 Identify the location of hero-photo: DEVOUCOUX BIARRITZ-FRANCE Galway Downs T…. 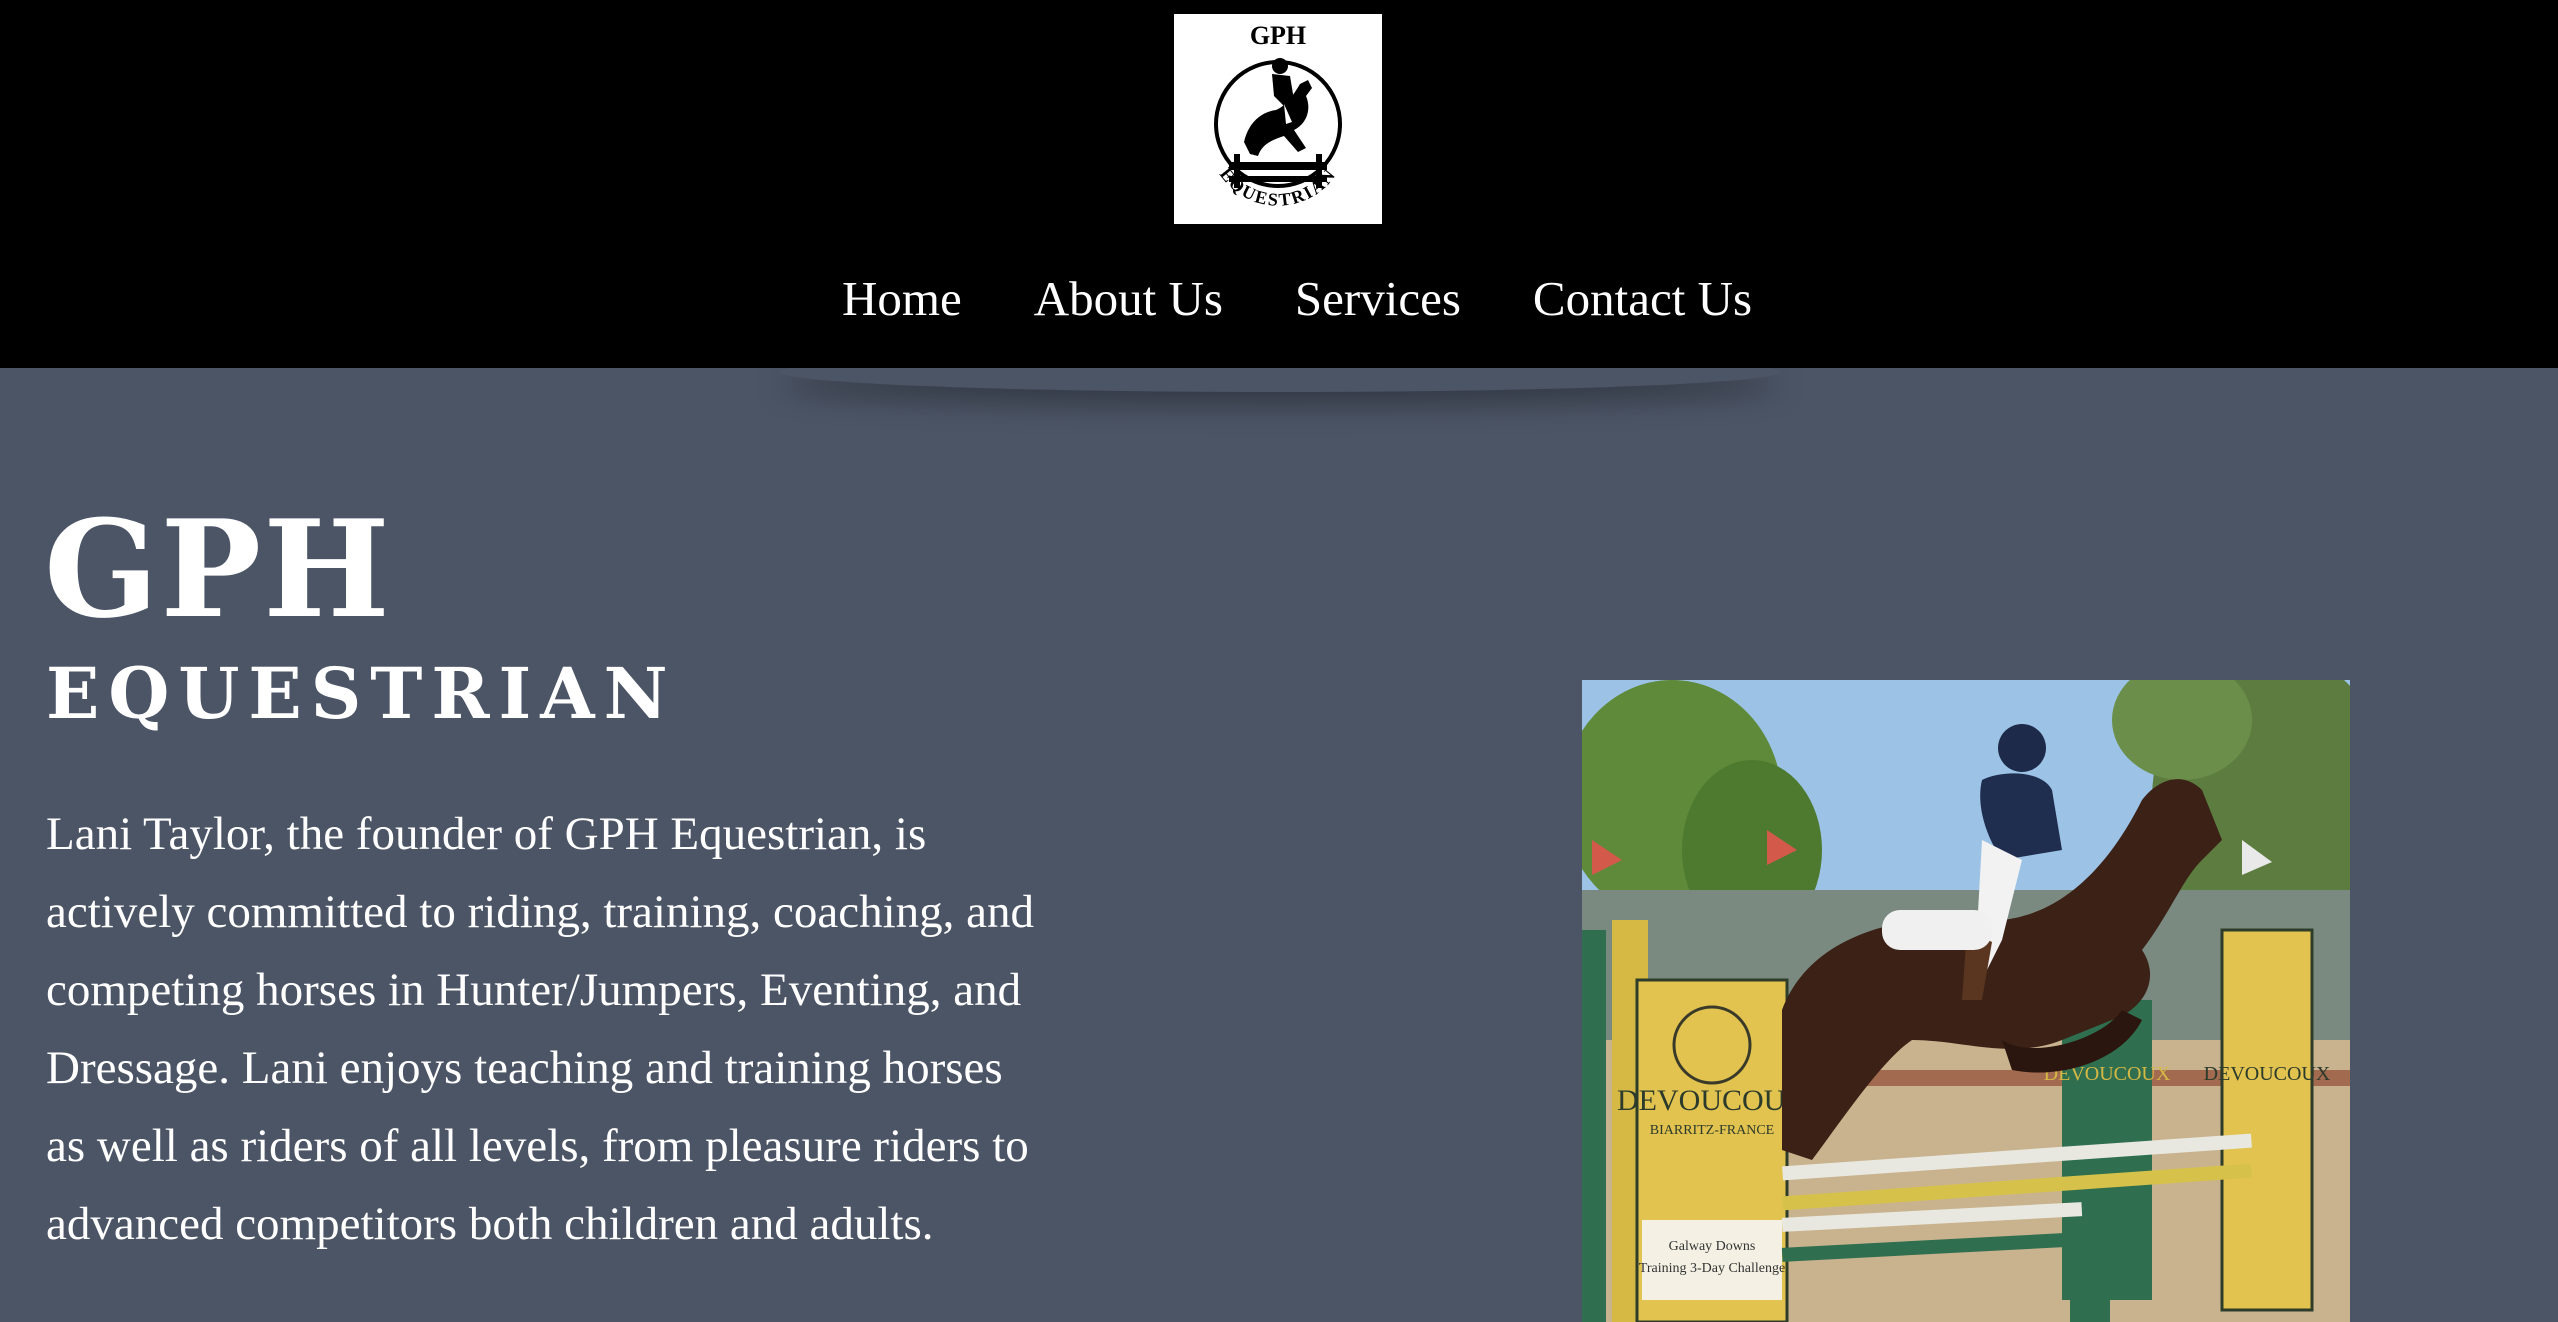
(1966, 1001).